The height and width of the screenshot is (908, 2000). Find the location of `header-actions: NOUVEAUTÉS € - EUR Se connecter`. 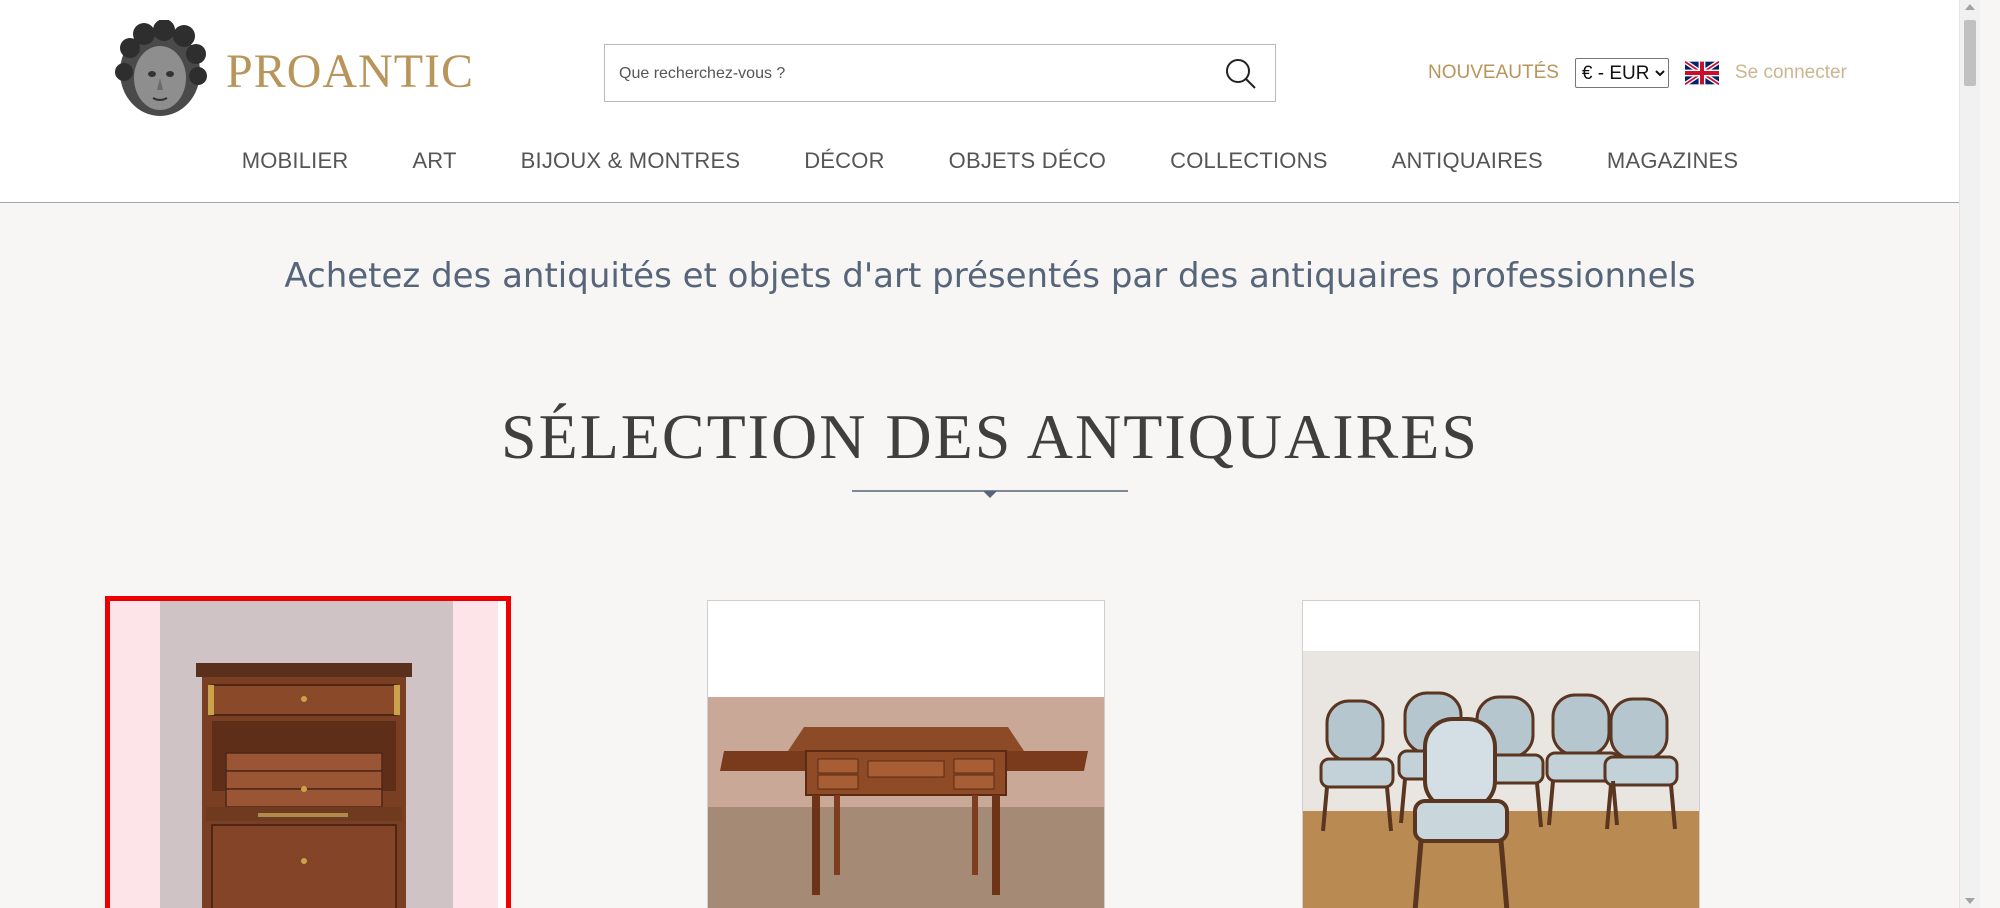

header-actions: NOUVEAUTÉS € - EUR Se connecter is located at coordinates (1637, 73).